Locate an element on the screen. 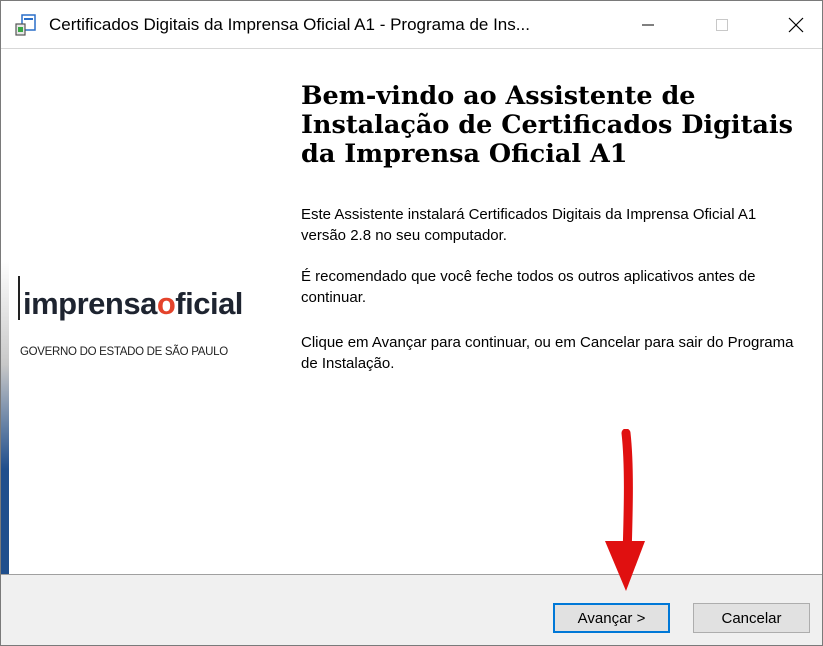 The image size is (823, 646). red-arrow-annotation-icon is located at coordinates (625, 510).